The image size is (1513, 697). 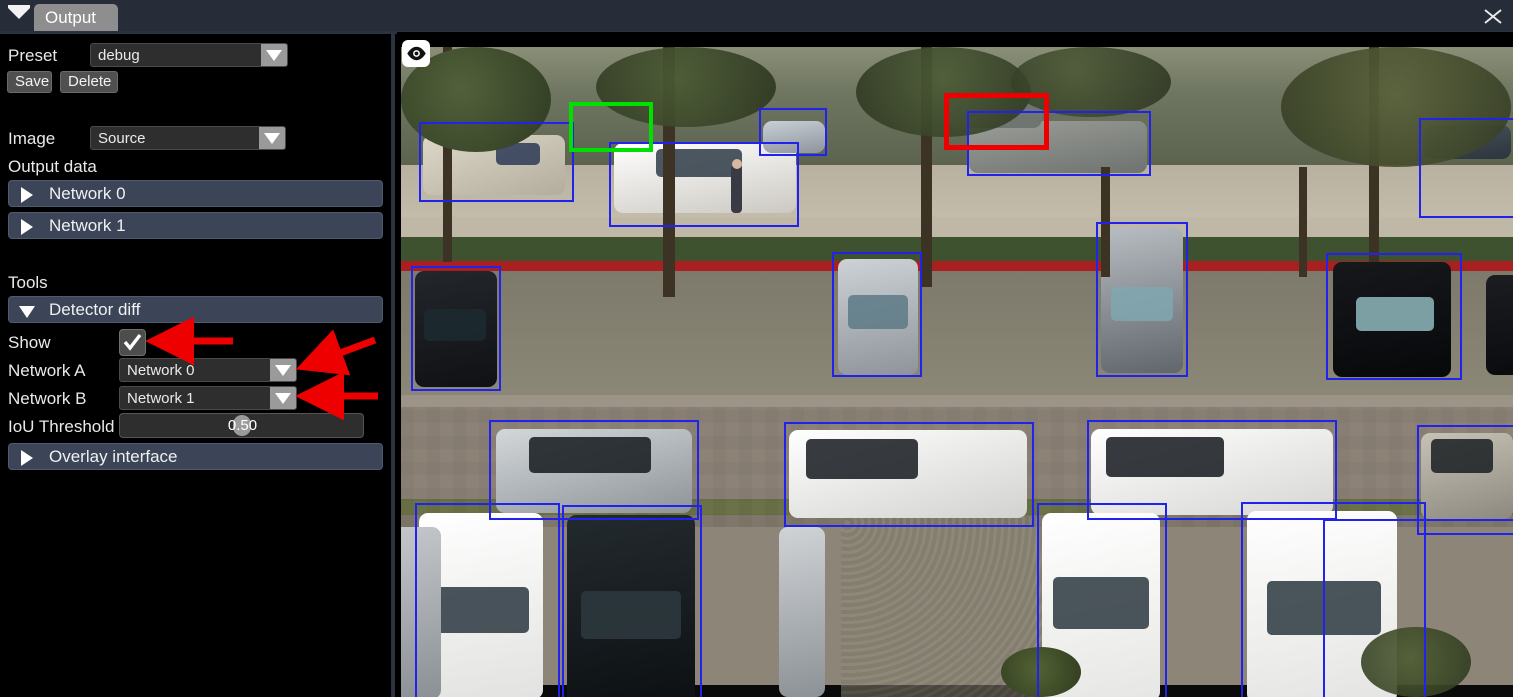 I want to click on section-network-0-label: Network 0, so click(x=87, y=193).